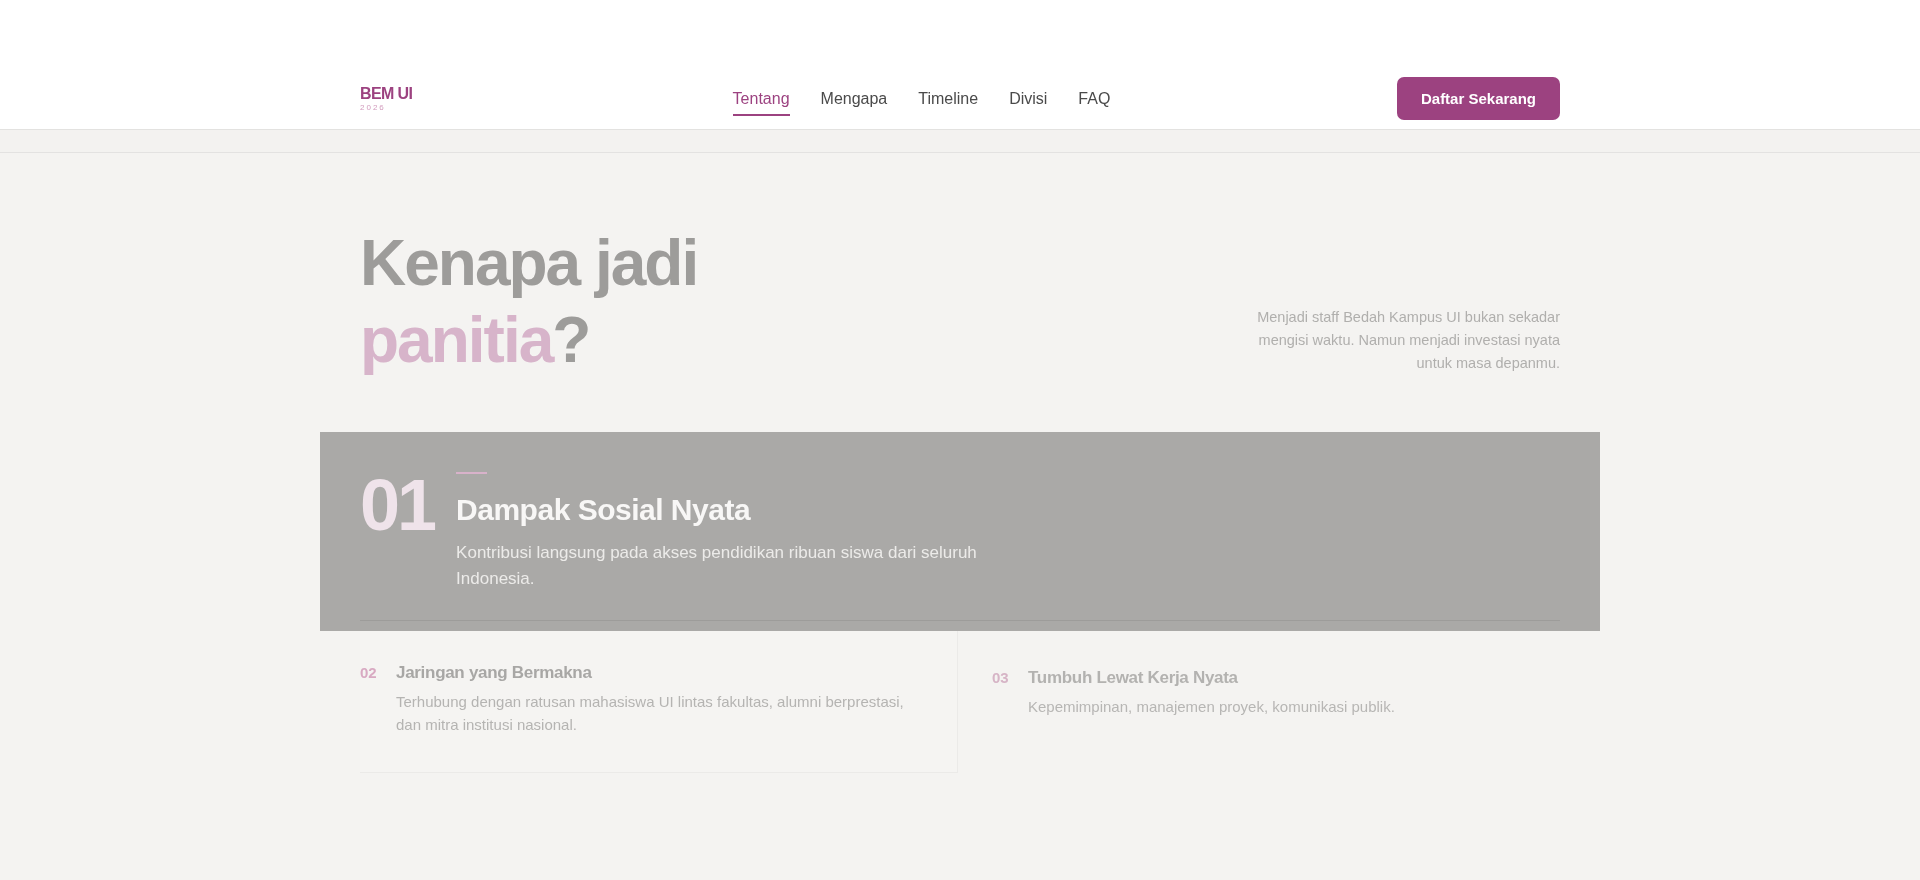 The image size is (1920, 880). What do you see at coordinates (1211, 707) in the screenshot?
I see `reason-description: Kepemimpinan, manajemen proyek, komunikasi publik.` at bounding box center [1211, 707].